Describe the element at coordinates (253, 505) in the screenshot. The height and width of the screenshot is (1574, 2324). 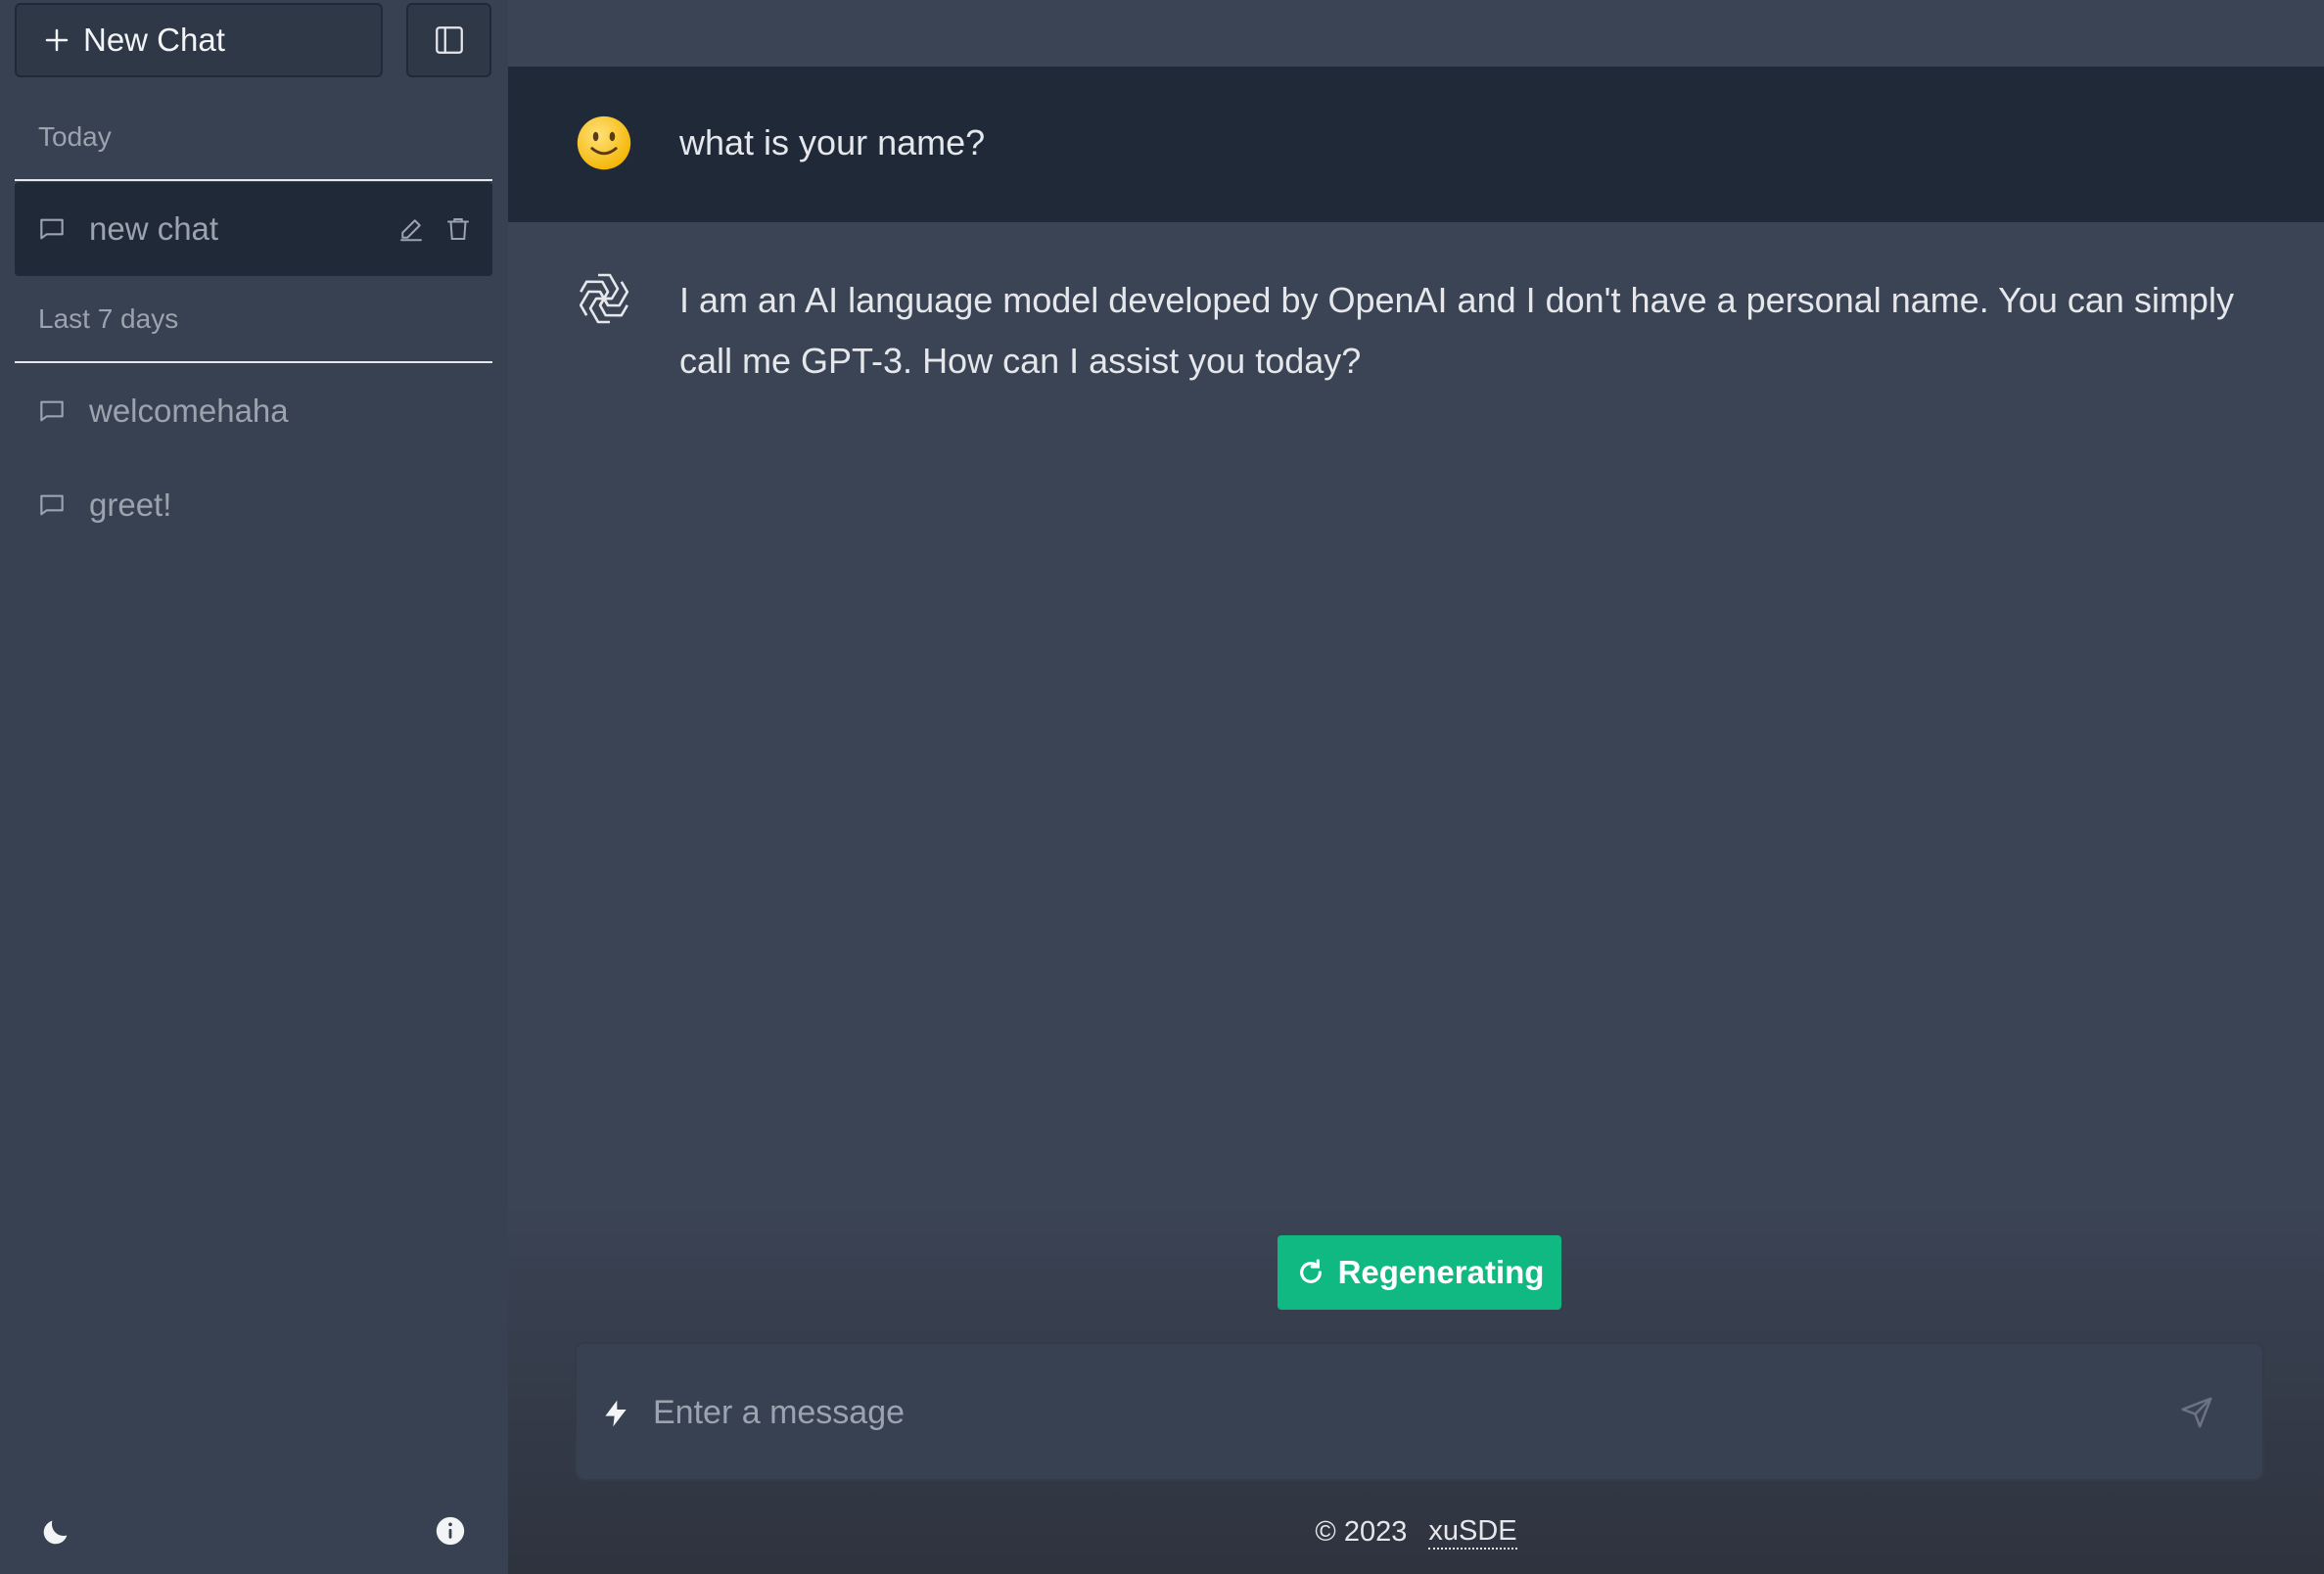
I see `conversation-item-greet: greet!` at that location.